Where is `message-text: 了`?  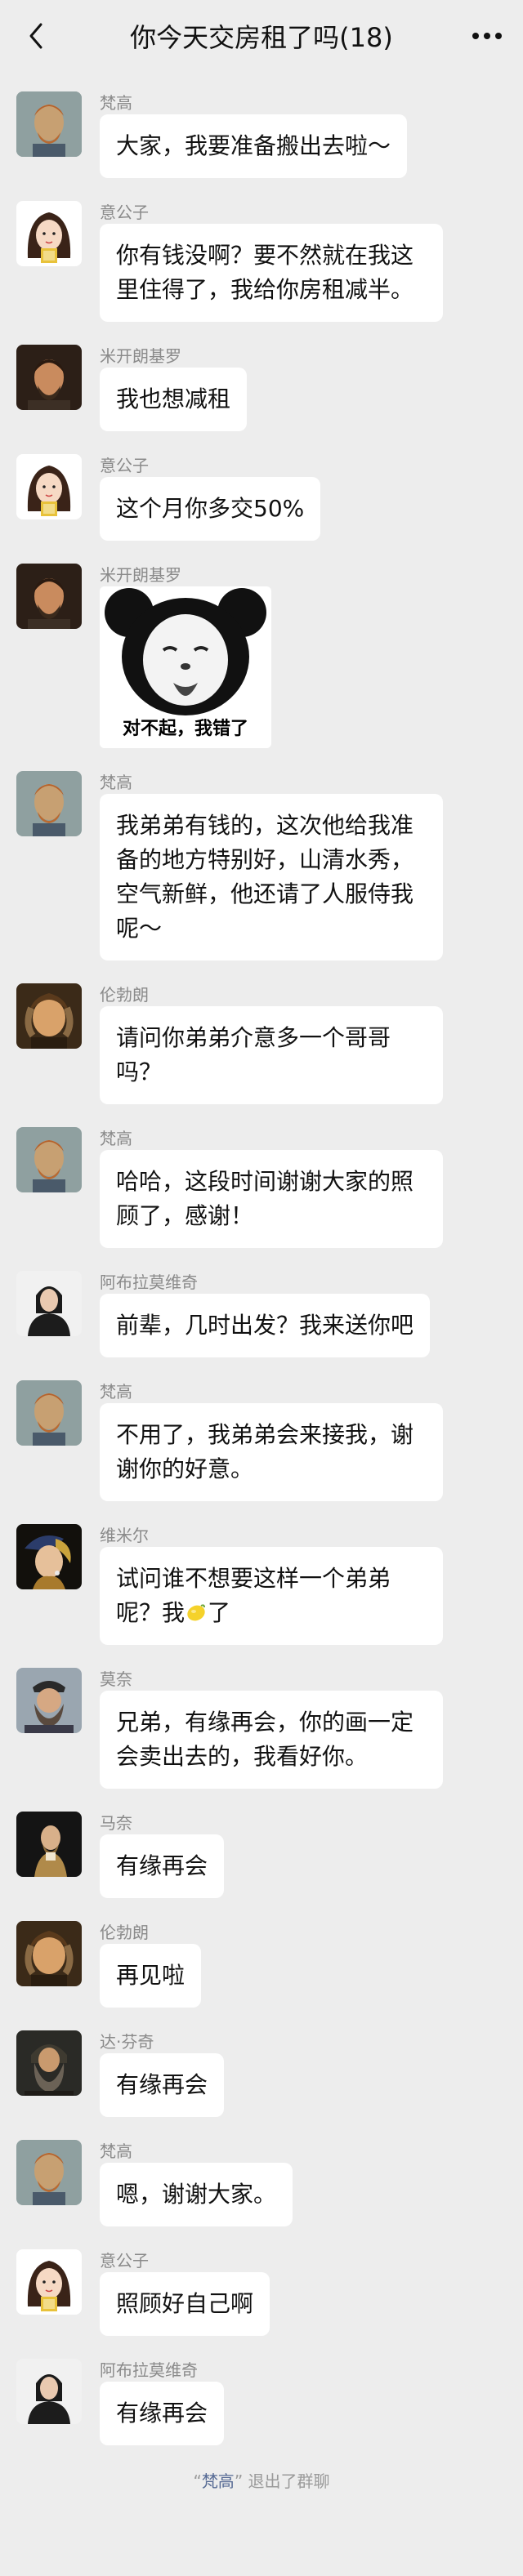 message-text: 了 is located at coordinates (219, 1612).